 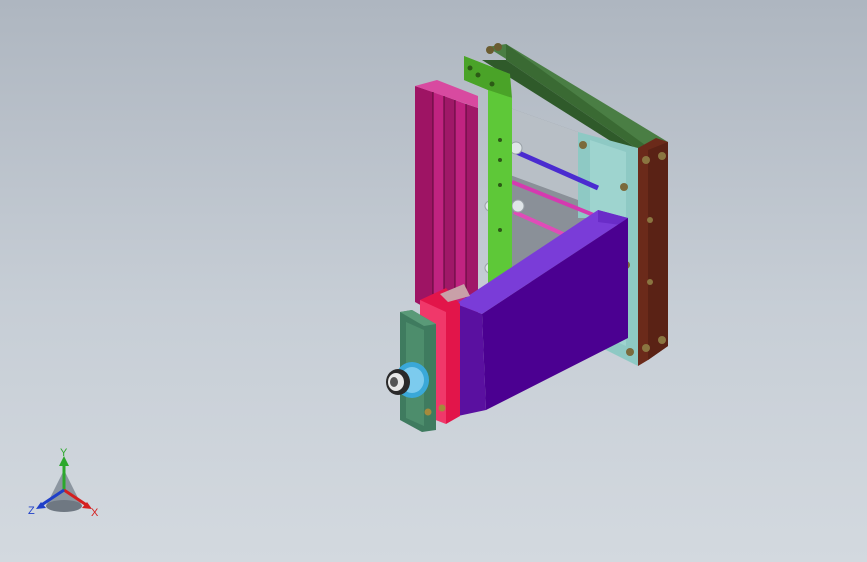 I want to click on brown-side-plate, so click(x=653, y=252).